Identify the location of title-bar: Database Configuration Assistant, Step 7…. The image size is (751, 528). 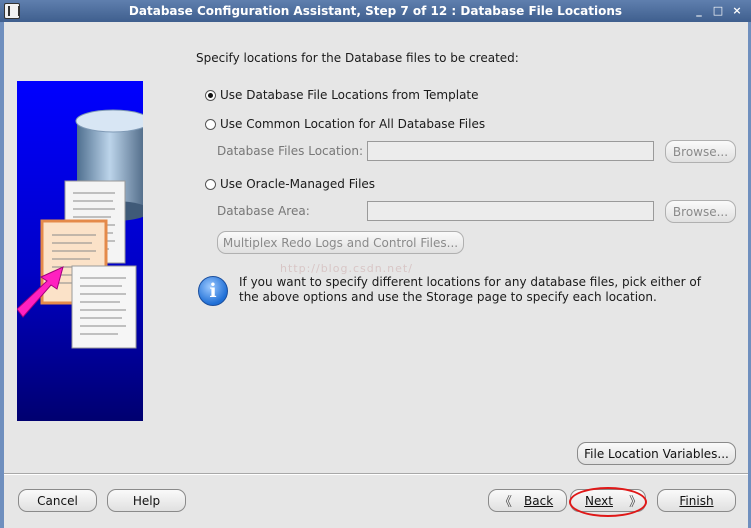
(375, 11).